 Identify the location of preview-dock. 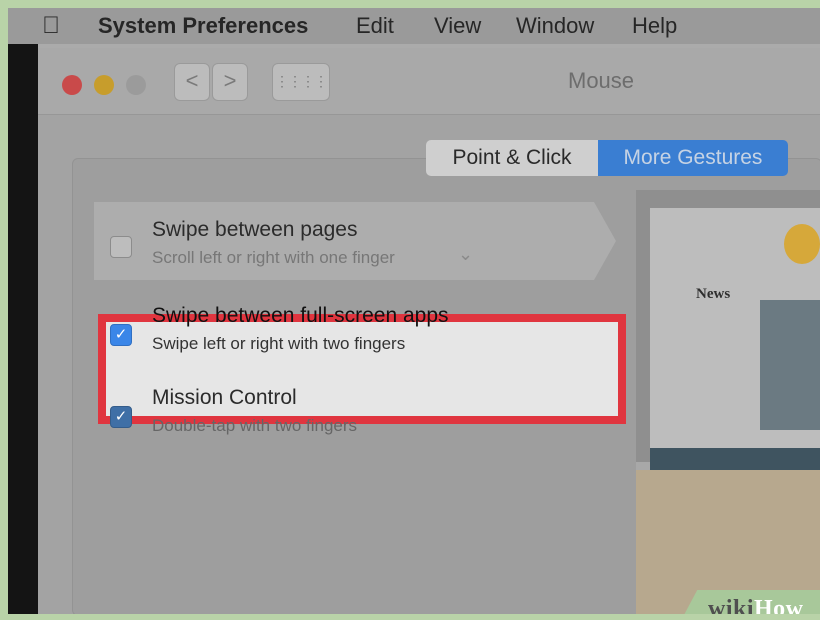
(735, 459).